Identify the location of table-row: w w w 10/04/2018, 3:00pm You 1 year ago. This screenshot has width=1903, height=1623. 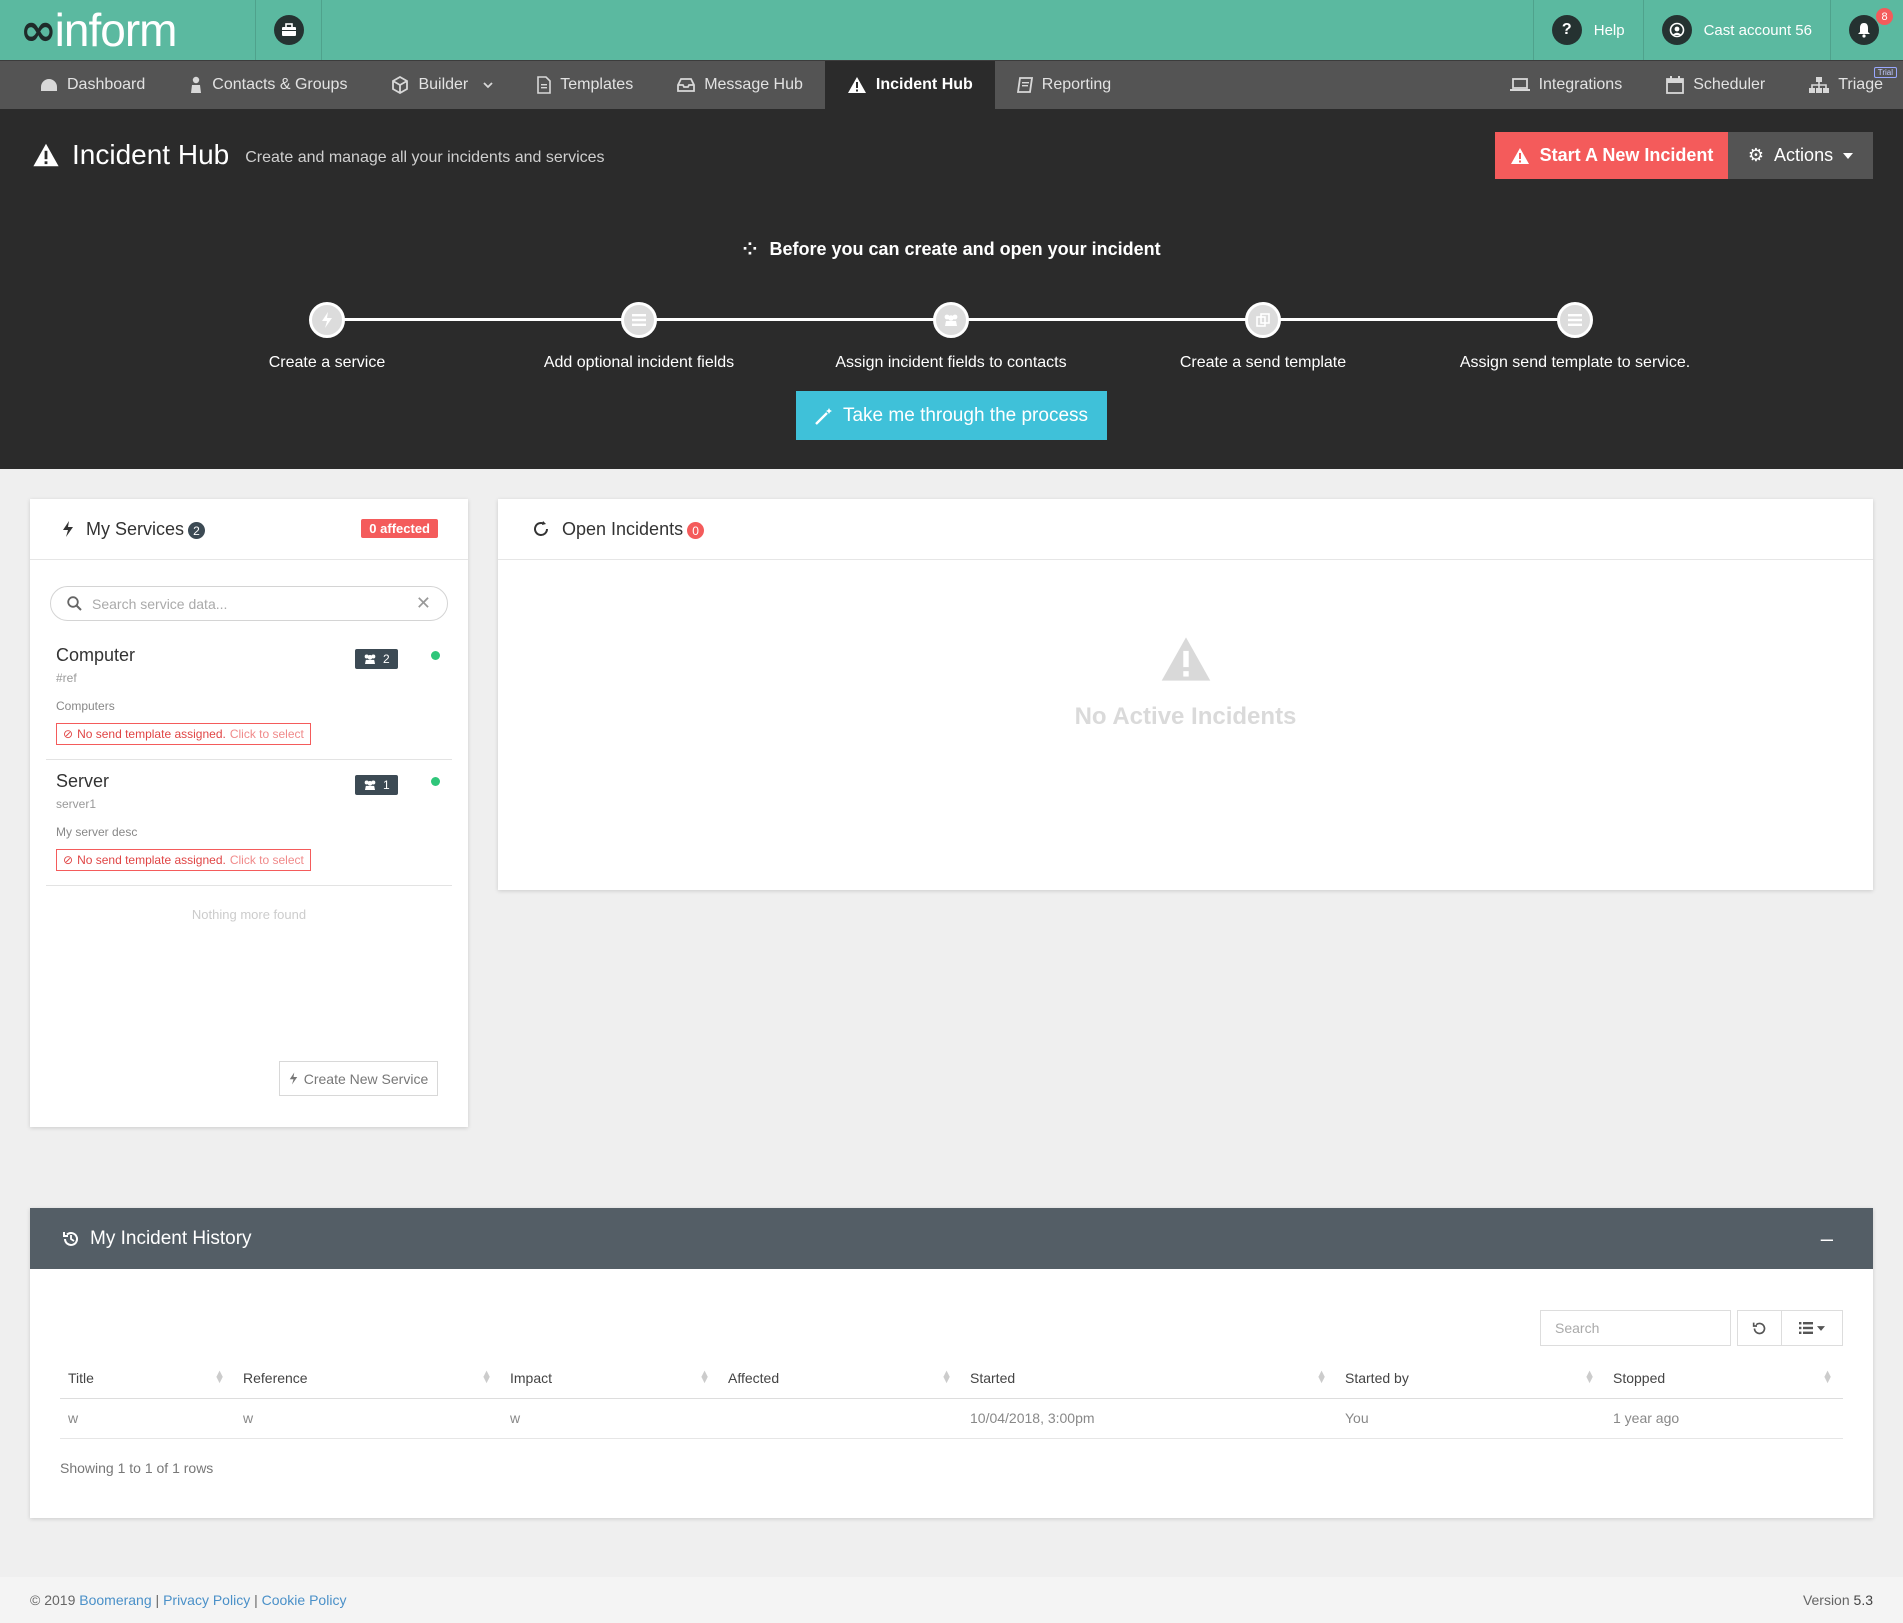
(951, 1418).